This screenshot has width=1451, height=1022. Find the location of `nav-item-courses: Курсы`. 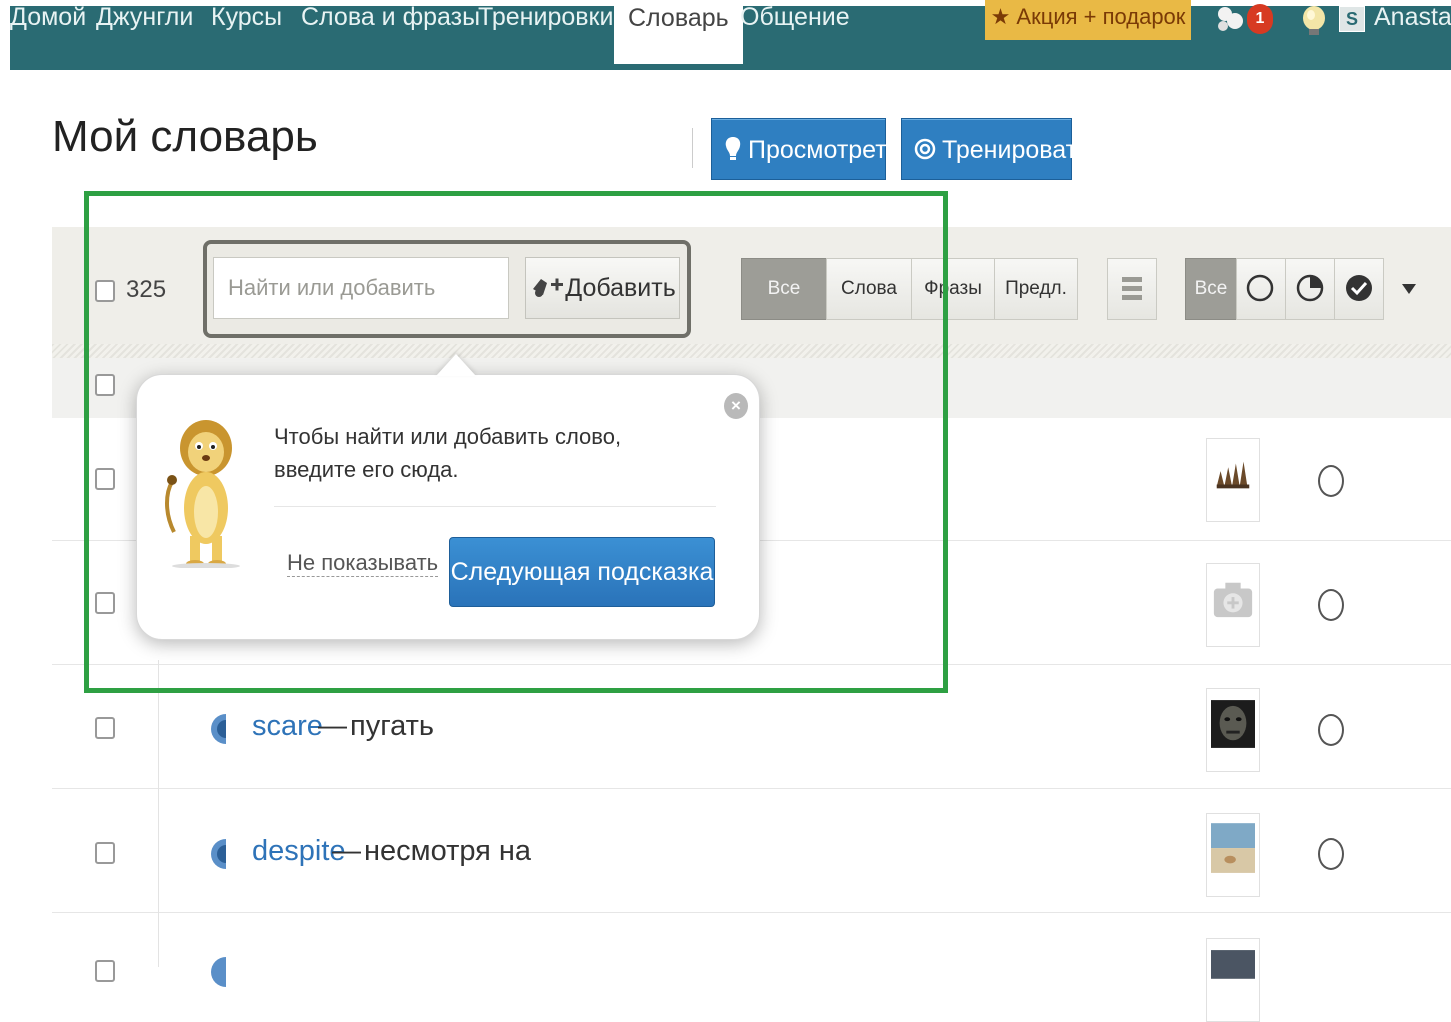

nav-item-courses: Курсы is located at coordinates (246, 20).